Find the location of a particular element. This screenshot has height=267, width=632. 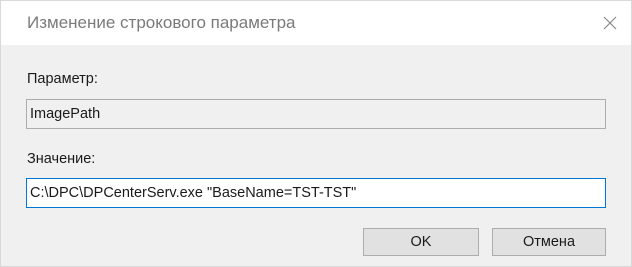

cancel-button: Отмена is located at coordinates (549, 242).